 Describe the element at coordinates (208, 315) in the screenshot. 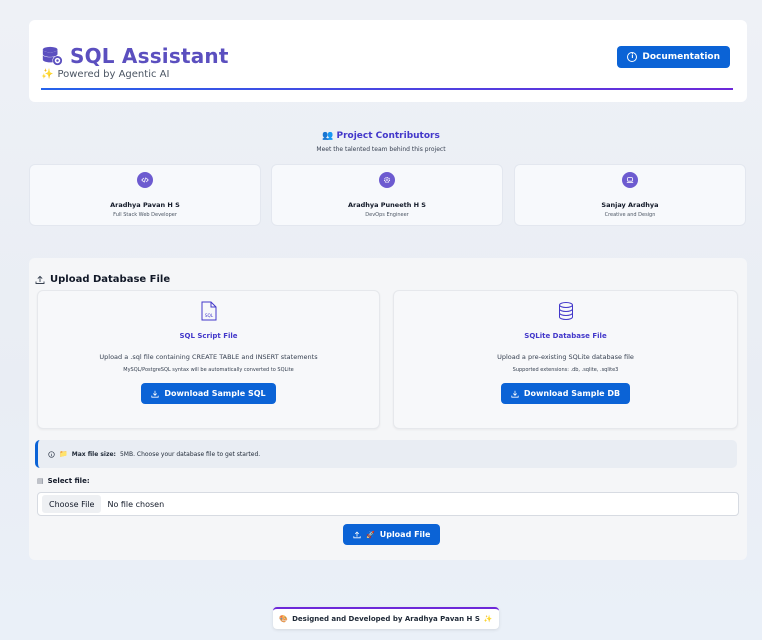

I see `svg-text: SQL` at that location.